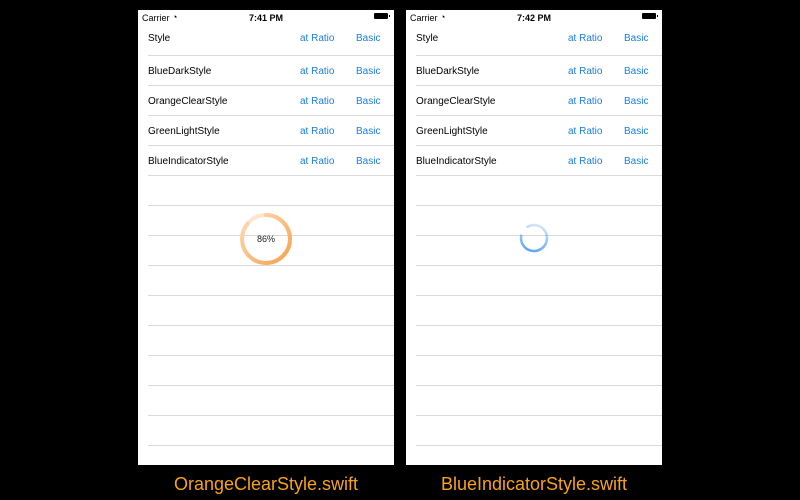  I want to click on status-time: 7:42 PM, so click(533, 18).